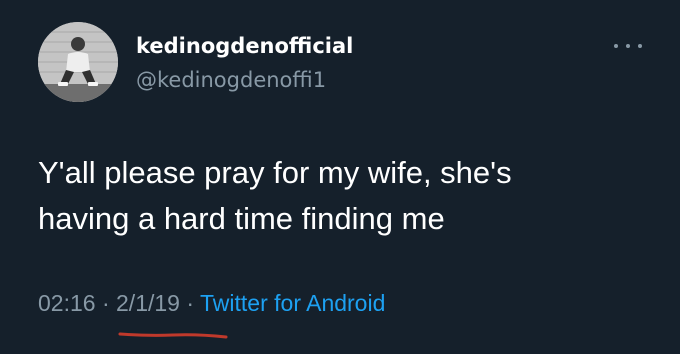 The image size is (680, 354). What do you see at coordinates (173, 335) in the screenshot?
I see `red-underline-annotation` at bounding box center [173, 335].